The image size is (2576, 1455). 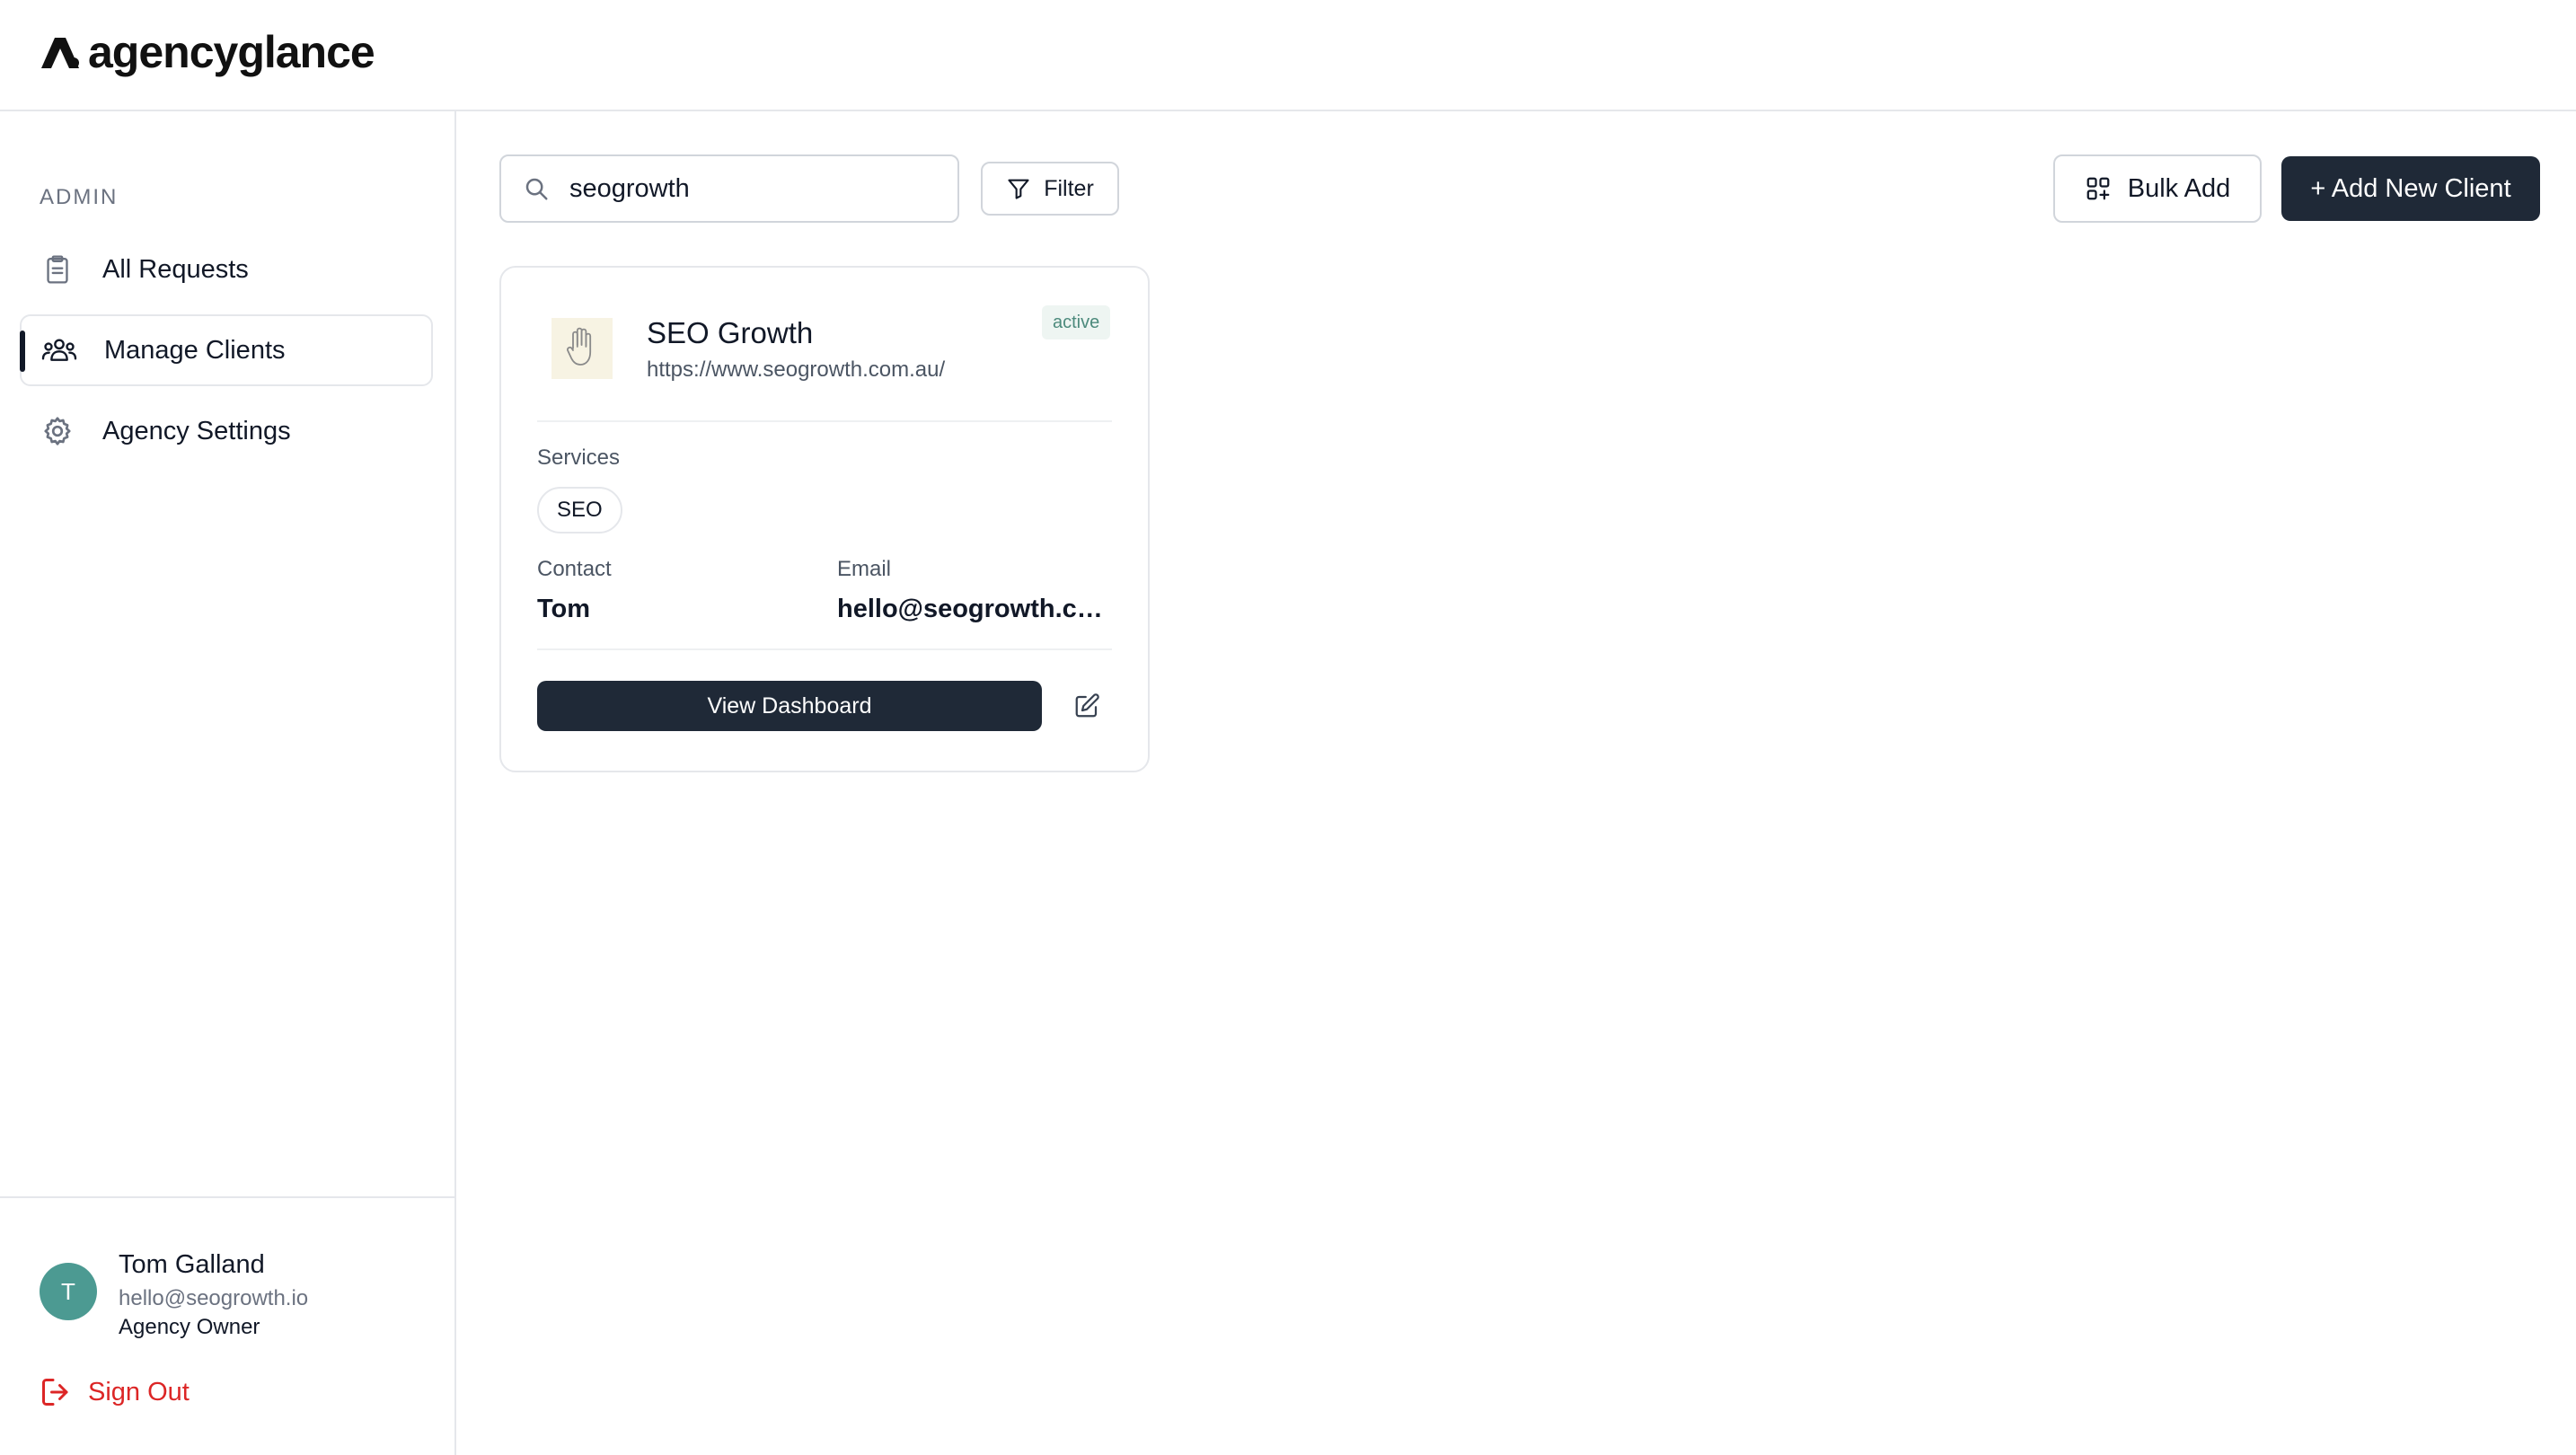 I want to click on top-bar: agencyglance, so click(x=1288, y=55).